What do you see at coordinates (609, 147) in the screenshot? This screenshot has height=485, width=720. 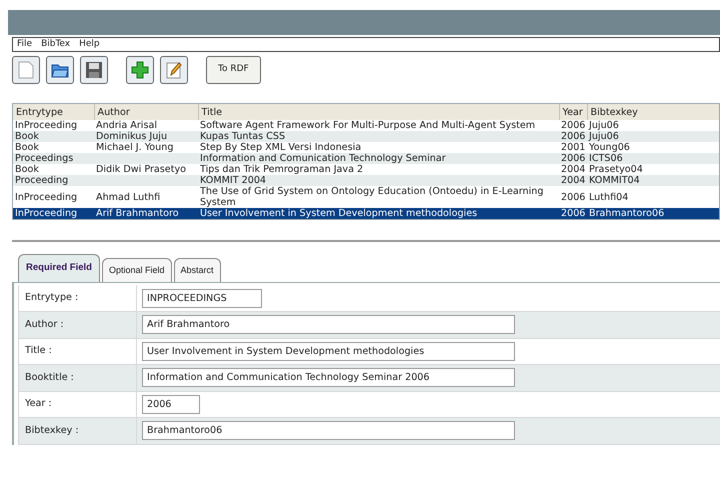 I see `table-cell: Young06` at bounding box center [609, 147].